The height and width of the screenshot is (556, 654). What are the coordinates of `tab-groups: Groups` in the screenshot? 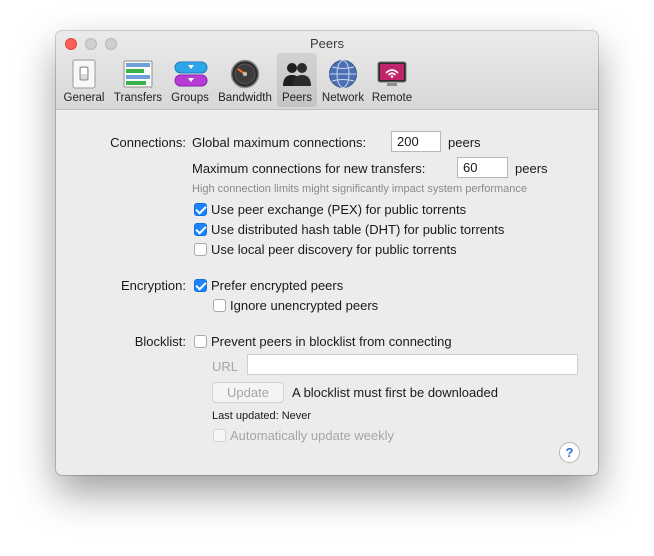 It's located at (190, 80).